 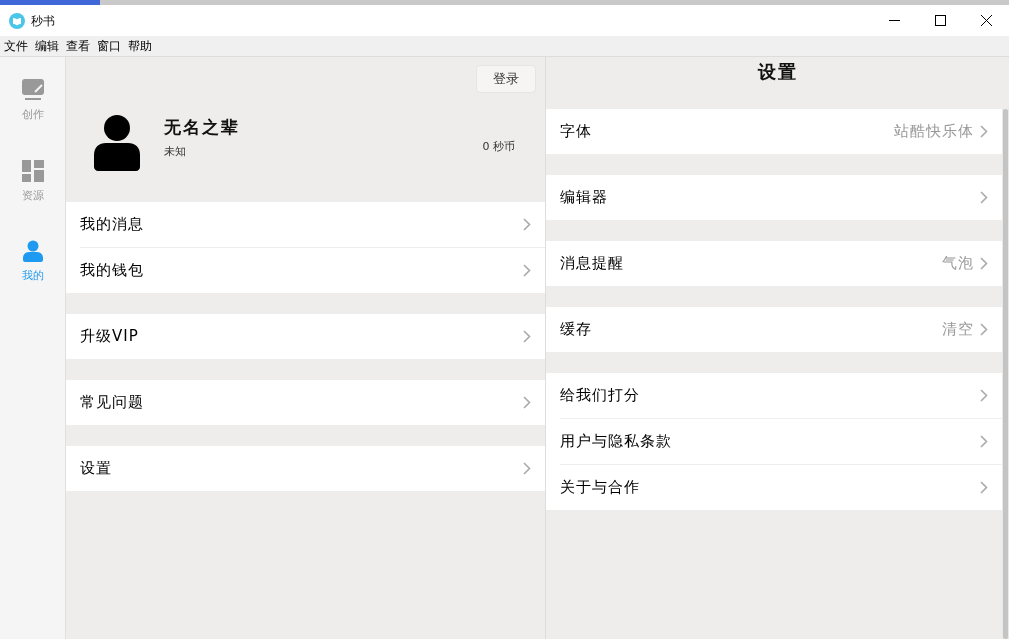 What do you see at coordinates (940, 20) in the screenshot?
I see `maximize-icon` at bounding box center [940, 20].